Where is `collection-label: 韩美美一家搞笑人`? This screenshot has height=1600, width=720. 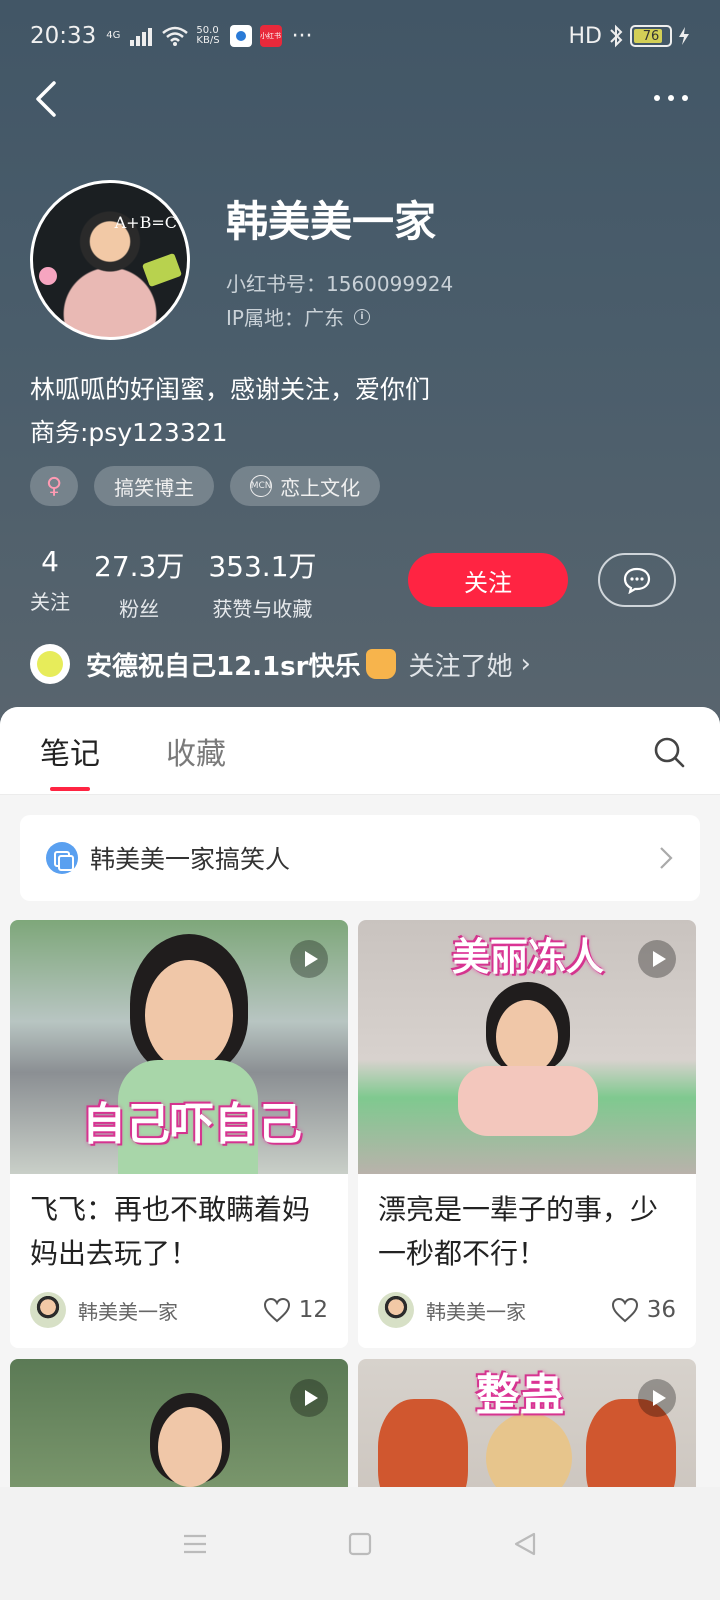 collection-label: 韩美美一家搞笑人 is located at coordinates (190, 859).